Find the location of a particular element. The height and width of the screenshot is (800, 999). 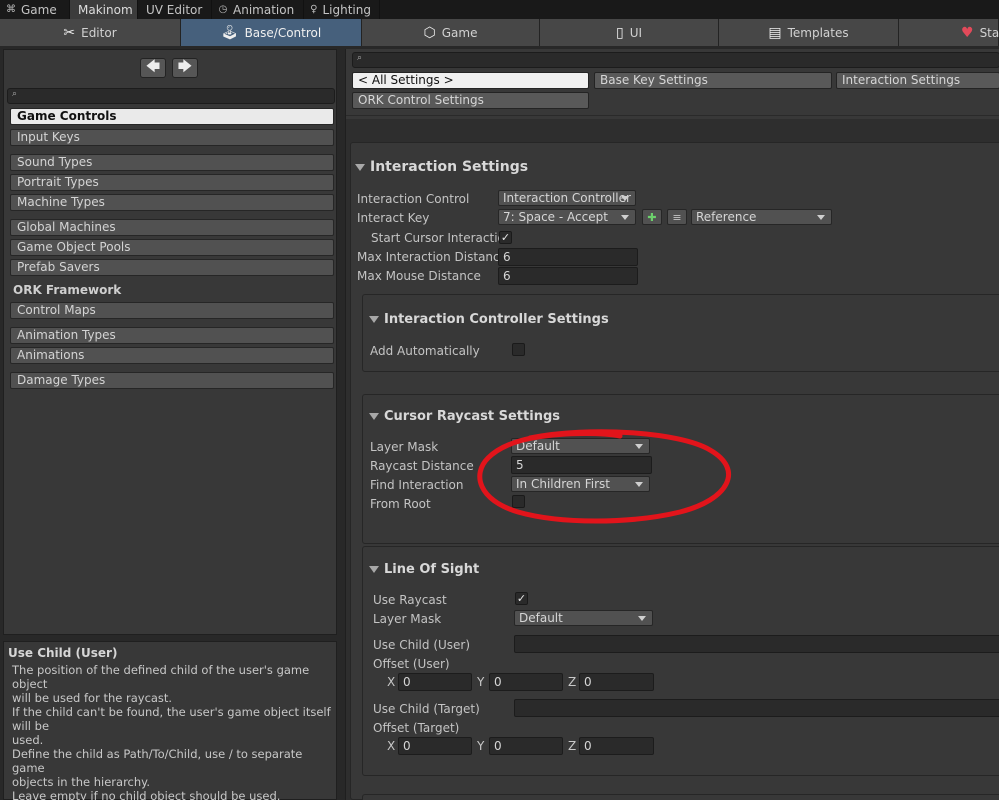

tab-animation: ◷ Animation is located at coordinates (258, 9).